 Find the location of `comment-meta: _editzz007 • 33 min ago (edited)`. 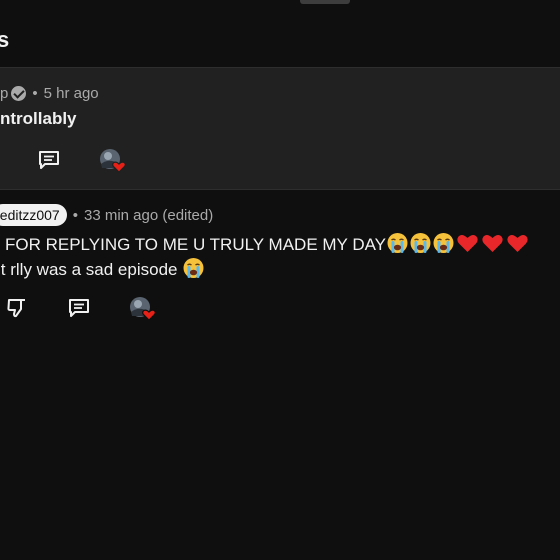

comment-meta: _editzz007 • 33 min ago (edited) is located at coordinates (106, 215).